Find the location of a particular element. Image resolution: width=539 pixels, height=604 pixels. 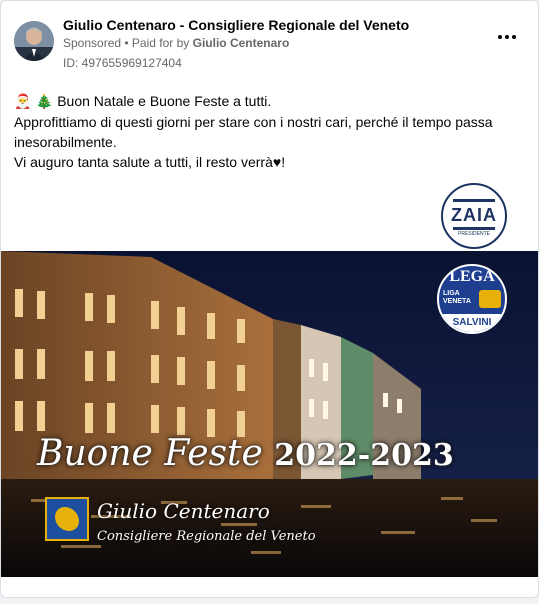

lega-logo-sub: LIGA VENETA is located at coordinates (457, 298).